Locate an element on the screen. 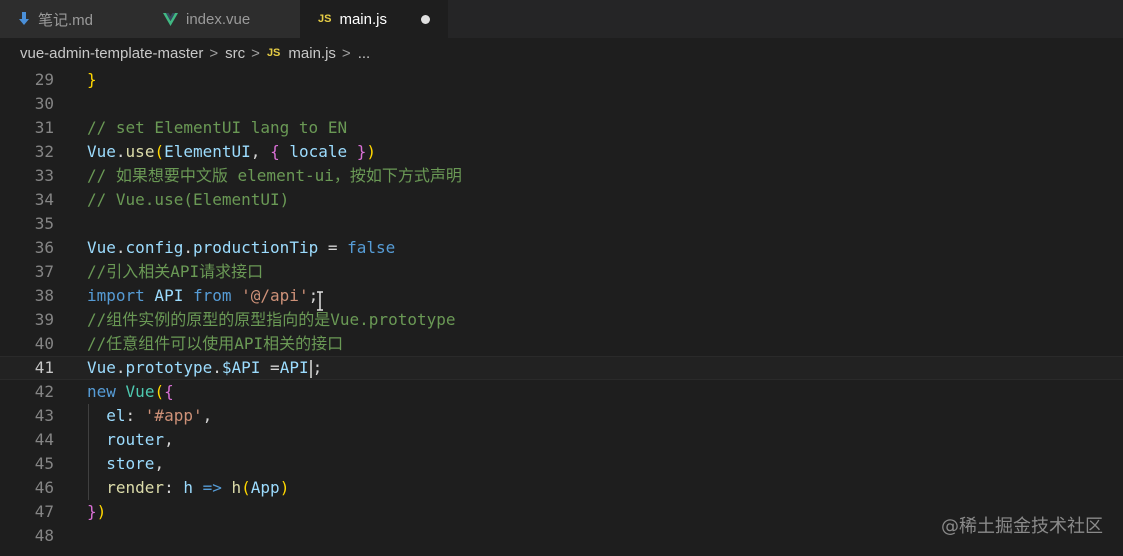 The width and height of the screenshot is (1123, 556). tab-notes-md: 笔记.md is located at coordinates (72, 19).